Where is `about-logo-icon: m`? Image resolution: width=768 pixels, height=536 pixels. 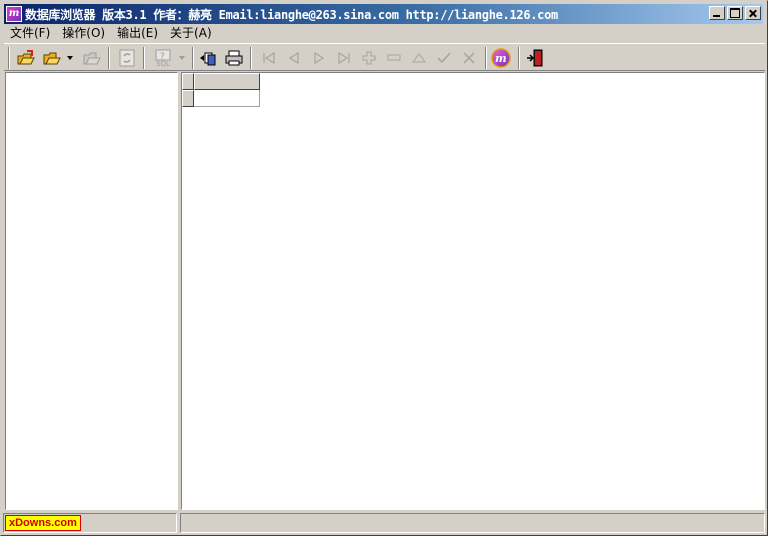 about-logo-icon: m is located at coordinates (501, 58).